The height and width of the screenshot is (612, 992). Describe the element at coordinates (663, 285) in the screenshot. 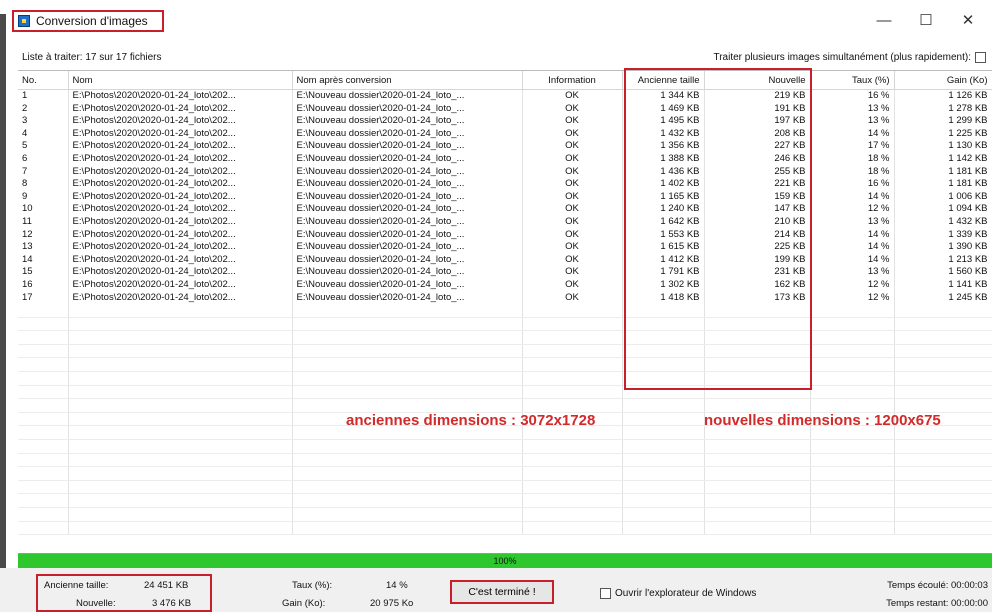

I see `row-old-size: 1 302 KB` at that location.